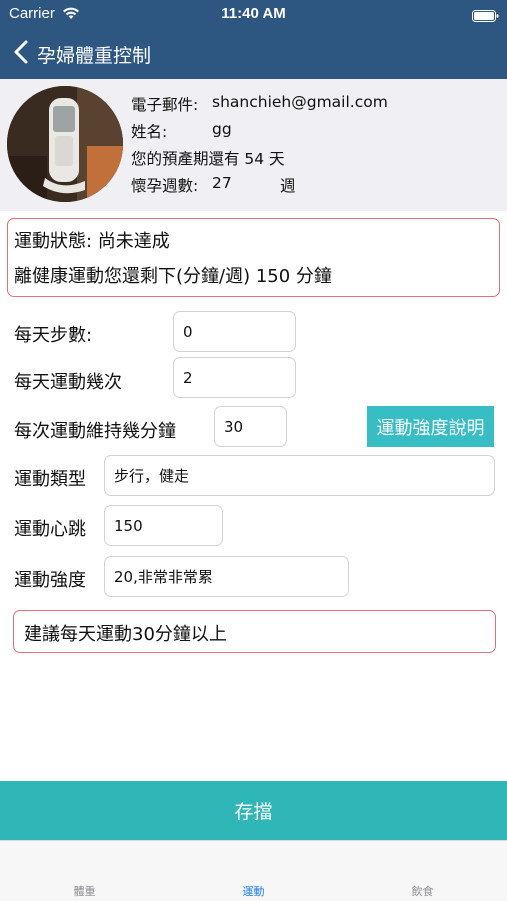 This screenshot has width=507, height=901. I want to click on times-per-day-label: 每天運動幾次, so click(68, 382).